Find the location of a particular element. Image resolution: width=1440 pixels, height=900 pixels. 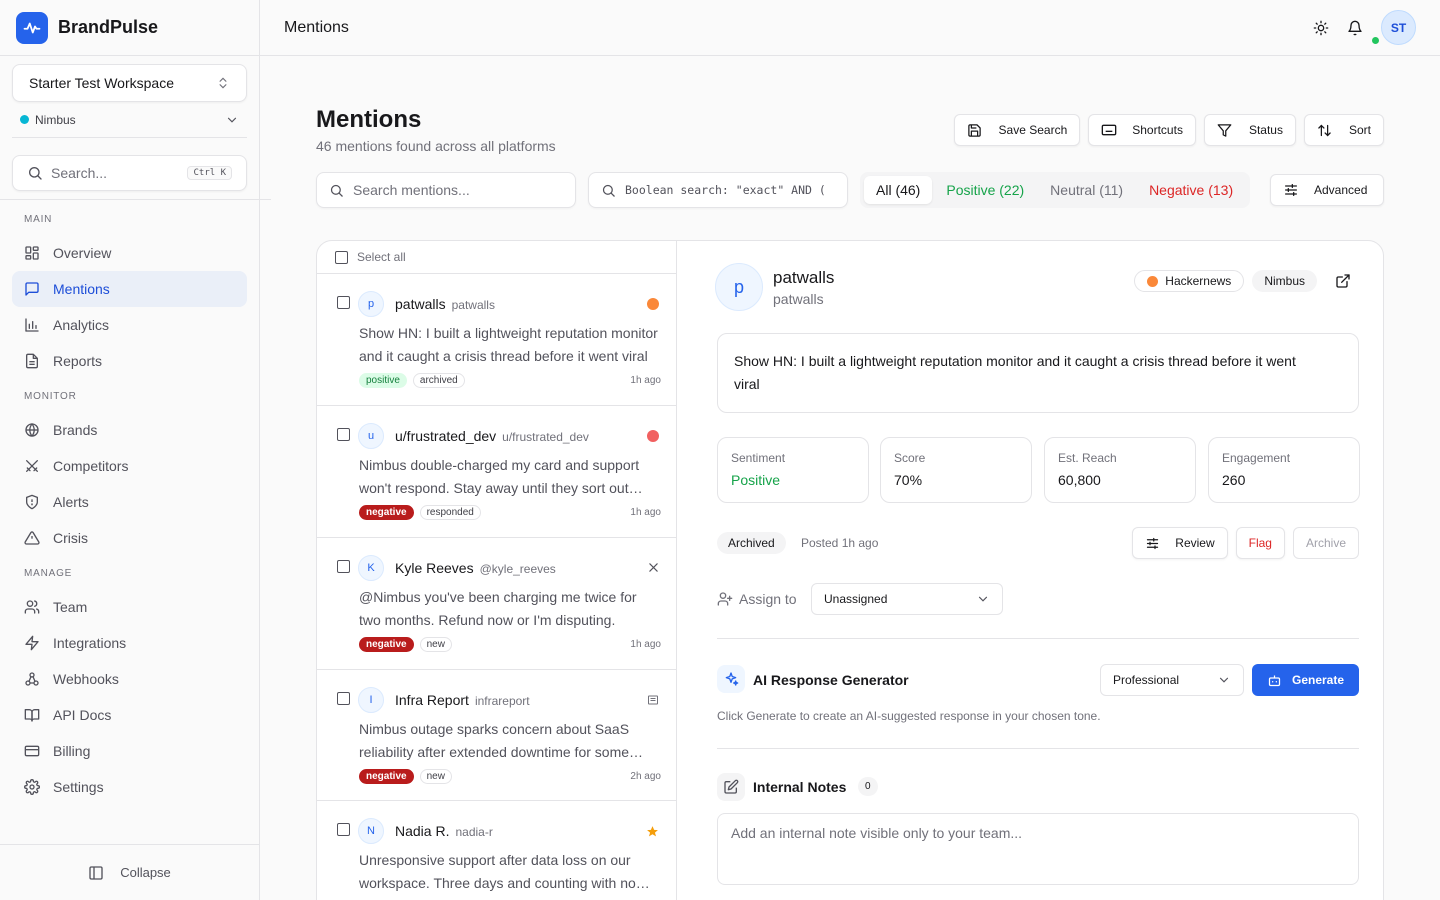

open-external-button is located at coordinates (1343, 281).